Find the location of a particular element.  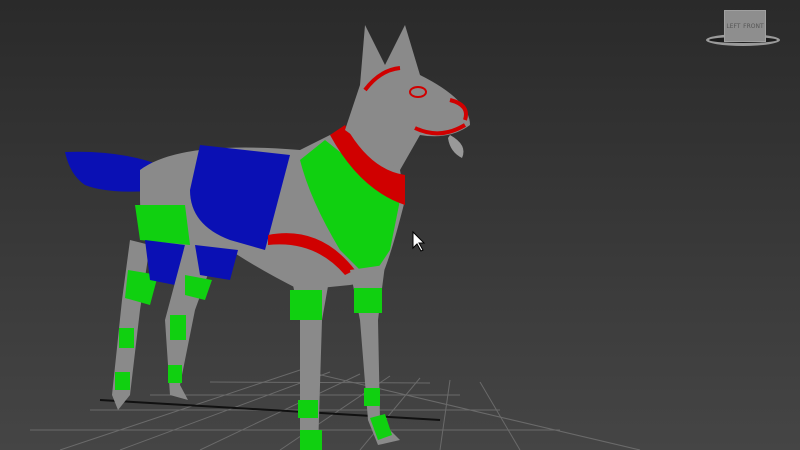

mouse-cursor is located at coordinates (419, 241).